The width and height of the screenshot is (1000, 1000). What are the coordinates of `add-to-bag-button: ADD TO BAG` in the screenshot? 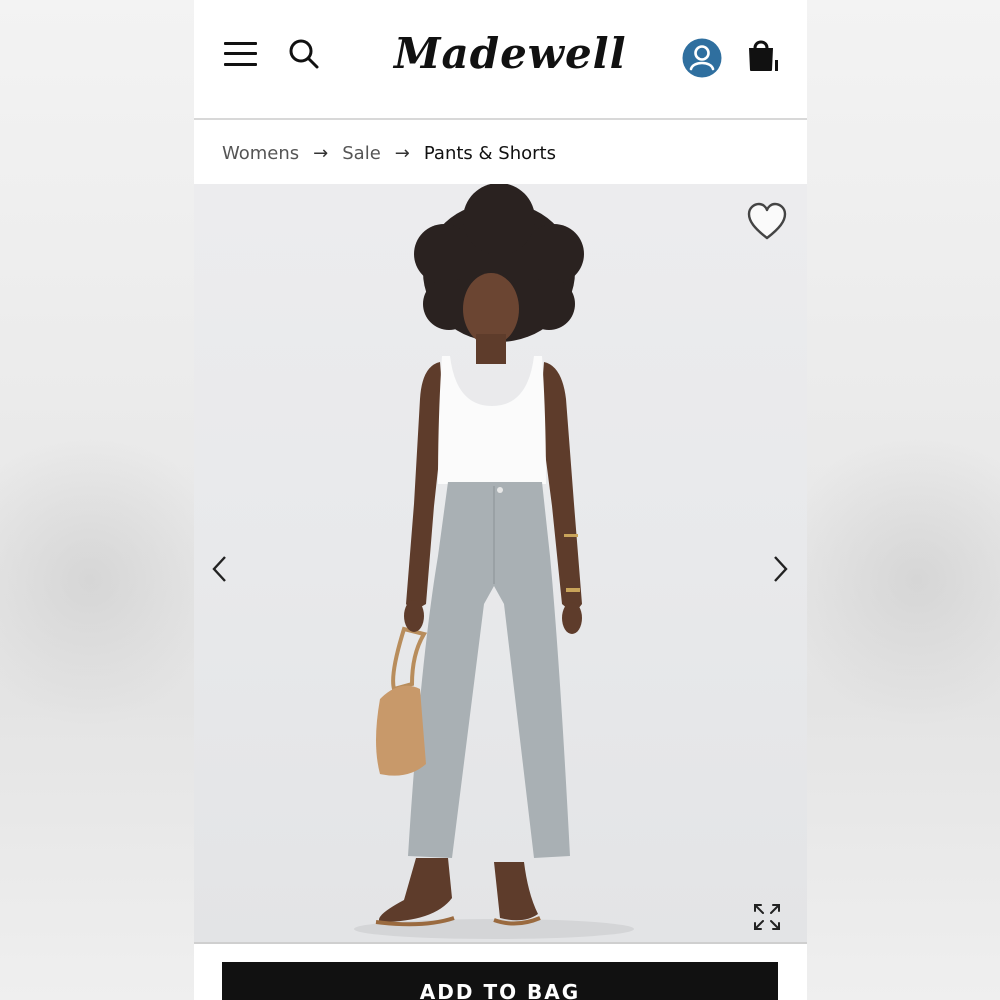 It's located at (500, 981).